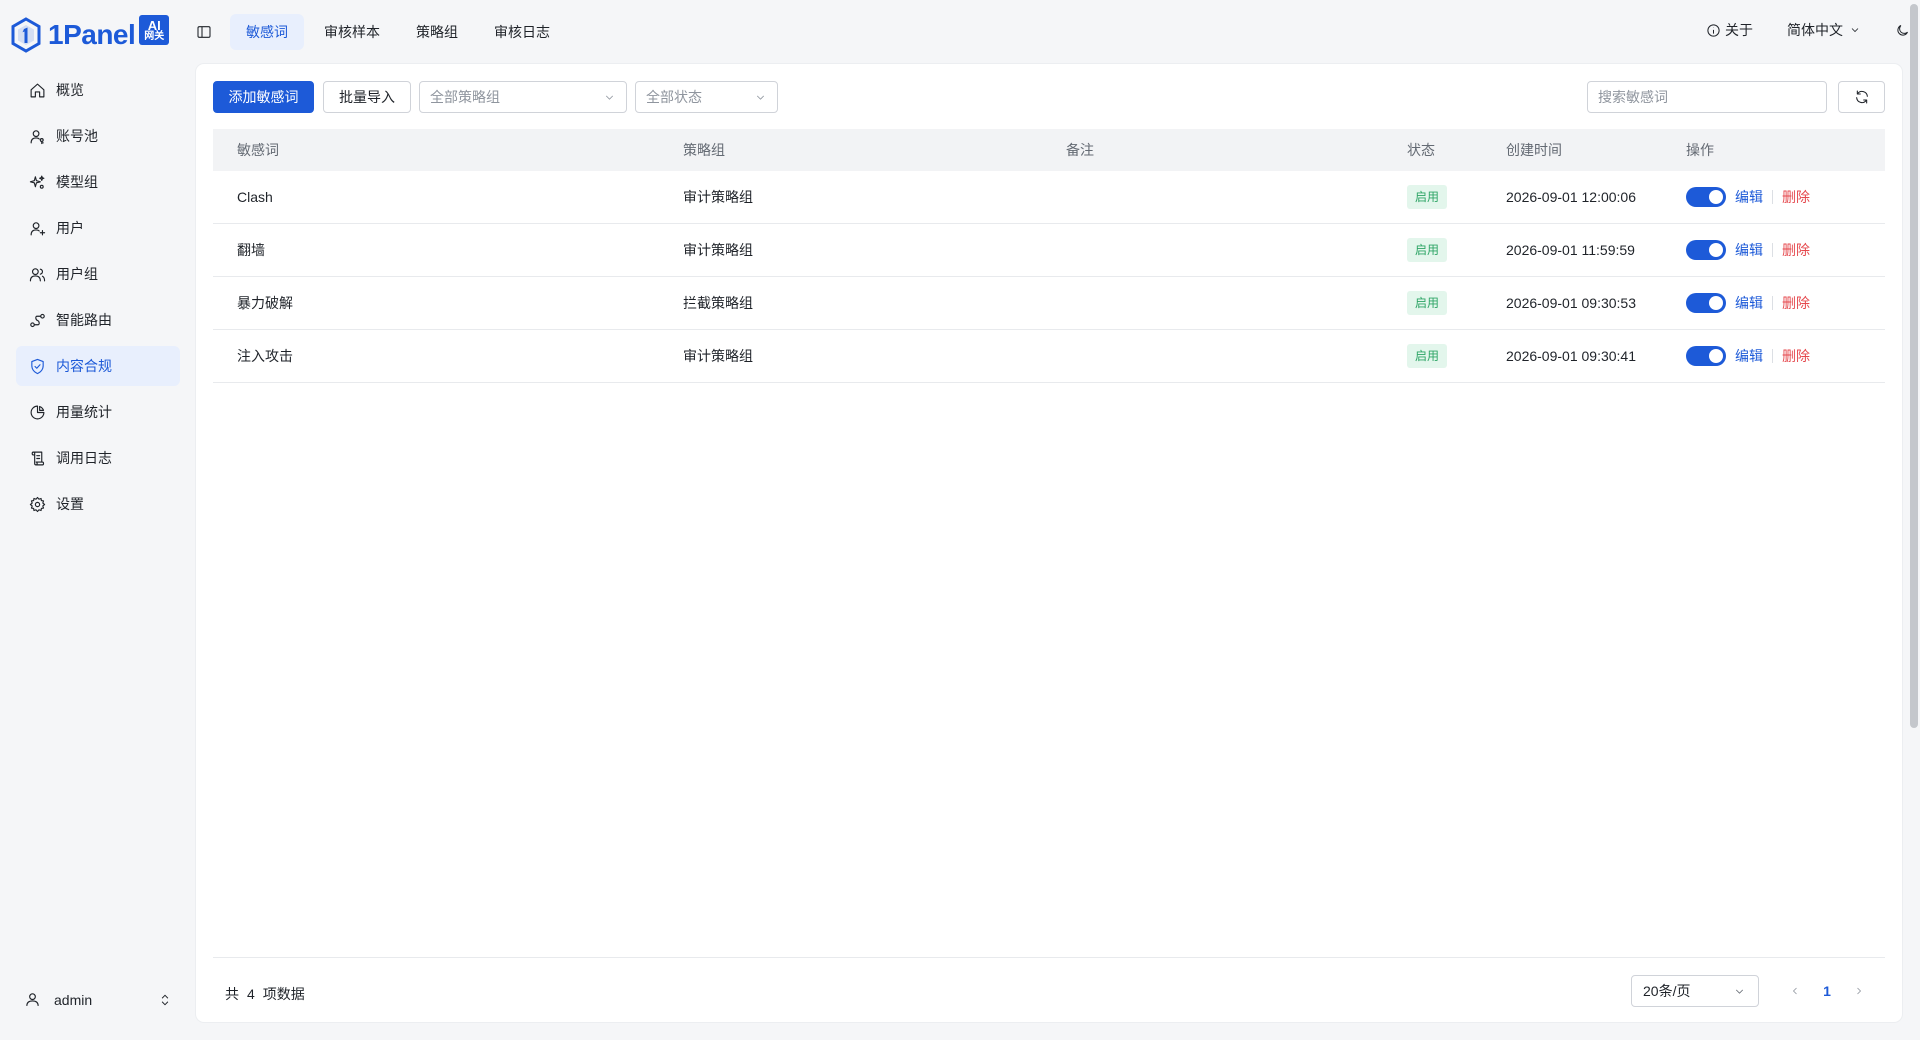  I want to click on refresh-icon, so click(1861, 97).